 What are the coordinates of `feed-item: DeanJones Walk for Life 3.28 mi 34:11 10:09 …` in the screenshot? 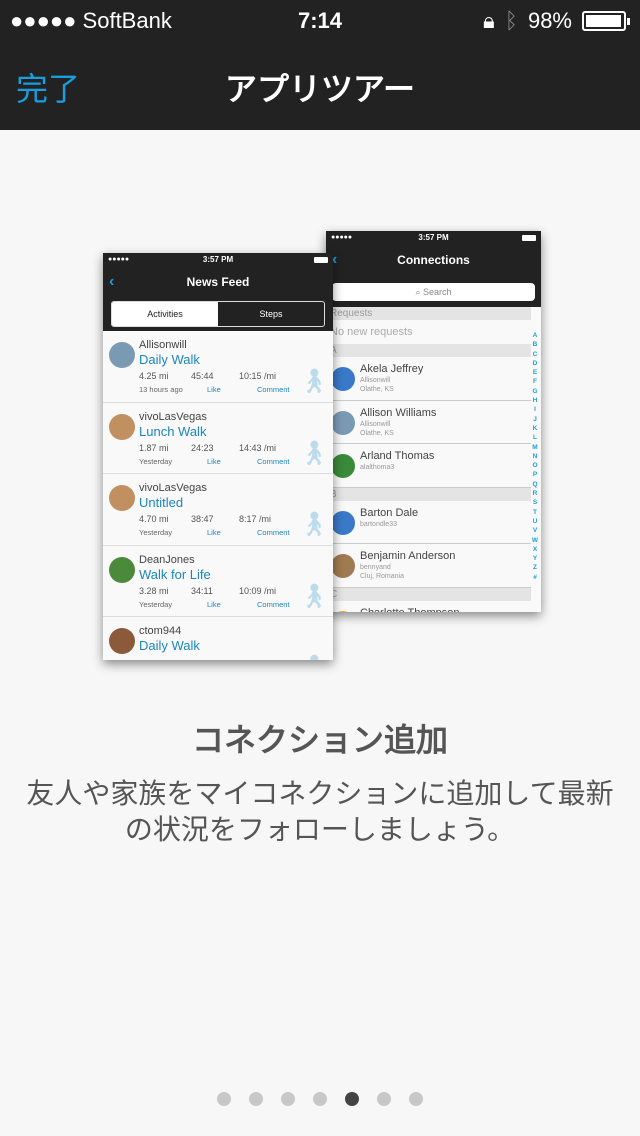 It's located at (218, 581).